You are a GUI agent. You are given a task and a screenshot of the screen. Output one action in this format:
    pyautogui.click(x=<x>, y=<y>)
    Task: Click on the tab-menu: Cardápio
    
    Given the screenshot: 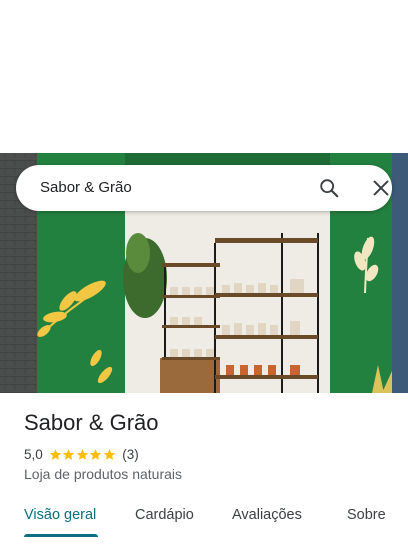 What is the action you would take?
    pyautogui.click(x=164, y=515)
    